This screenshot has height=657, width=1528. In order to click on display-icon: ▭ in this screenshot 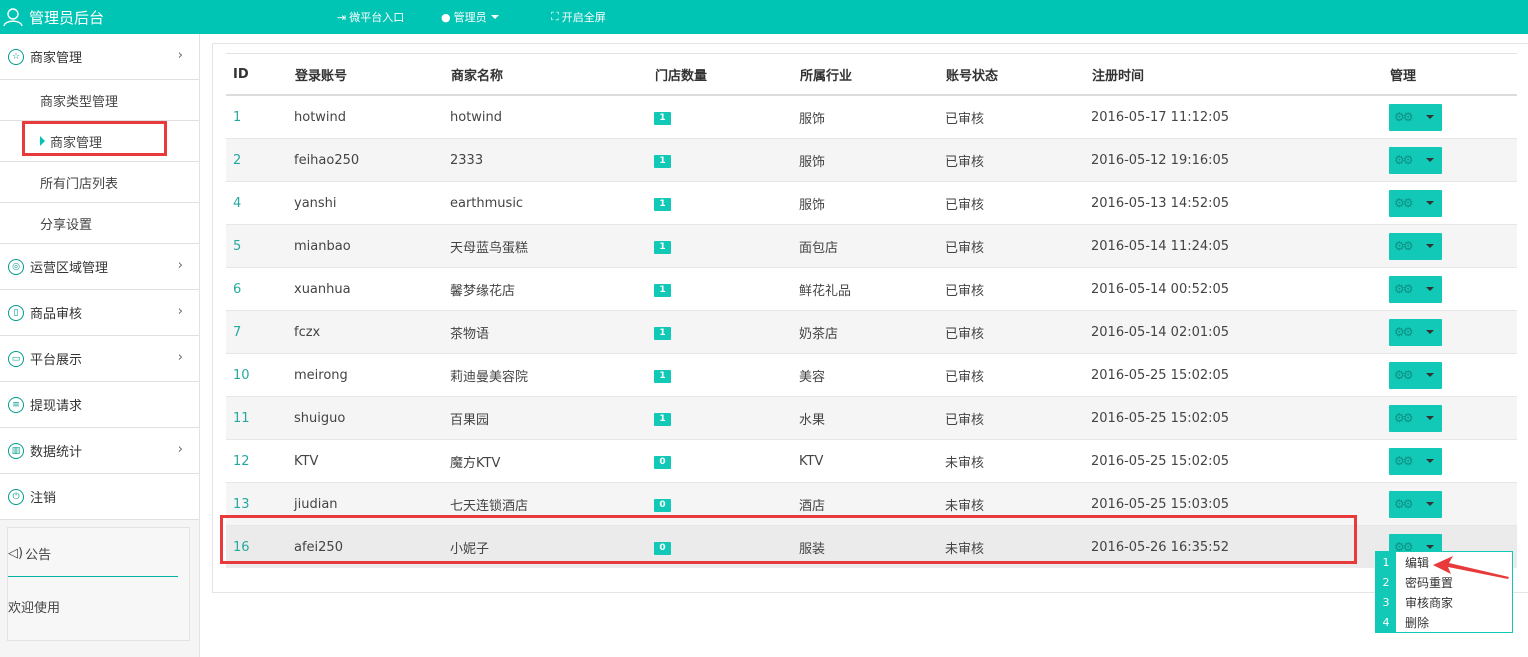, I will do `click(16, 358)`.